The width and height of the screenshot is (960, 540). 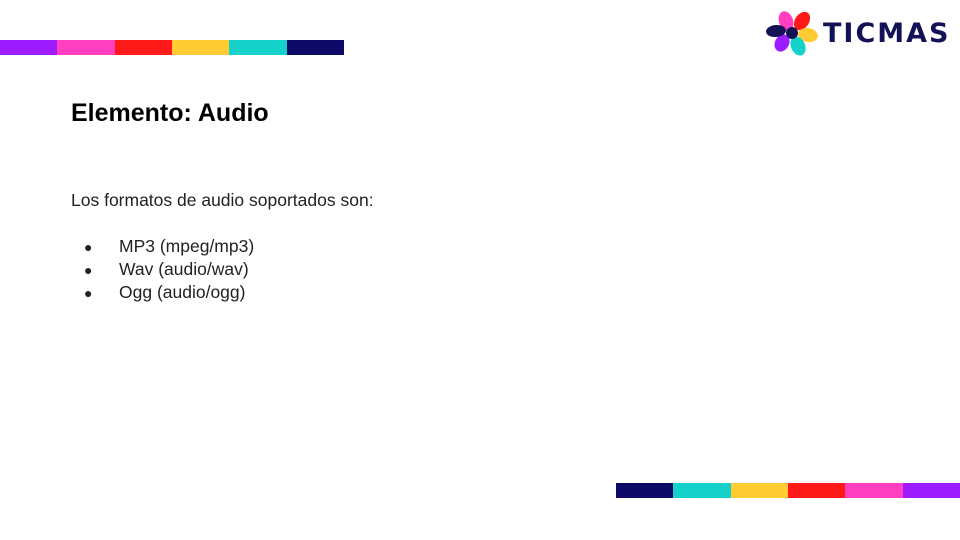 I want to click on list-item: ● Wav (audio/wav), so click(x=162, y=269).